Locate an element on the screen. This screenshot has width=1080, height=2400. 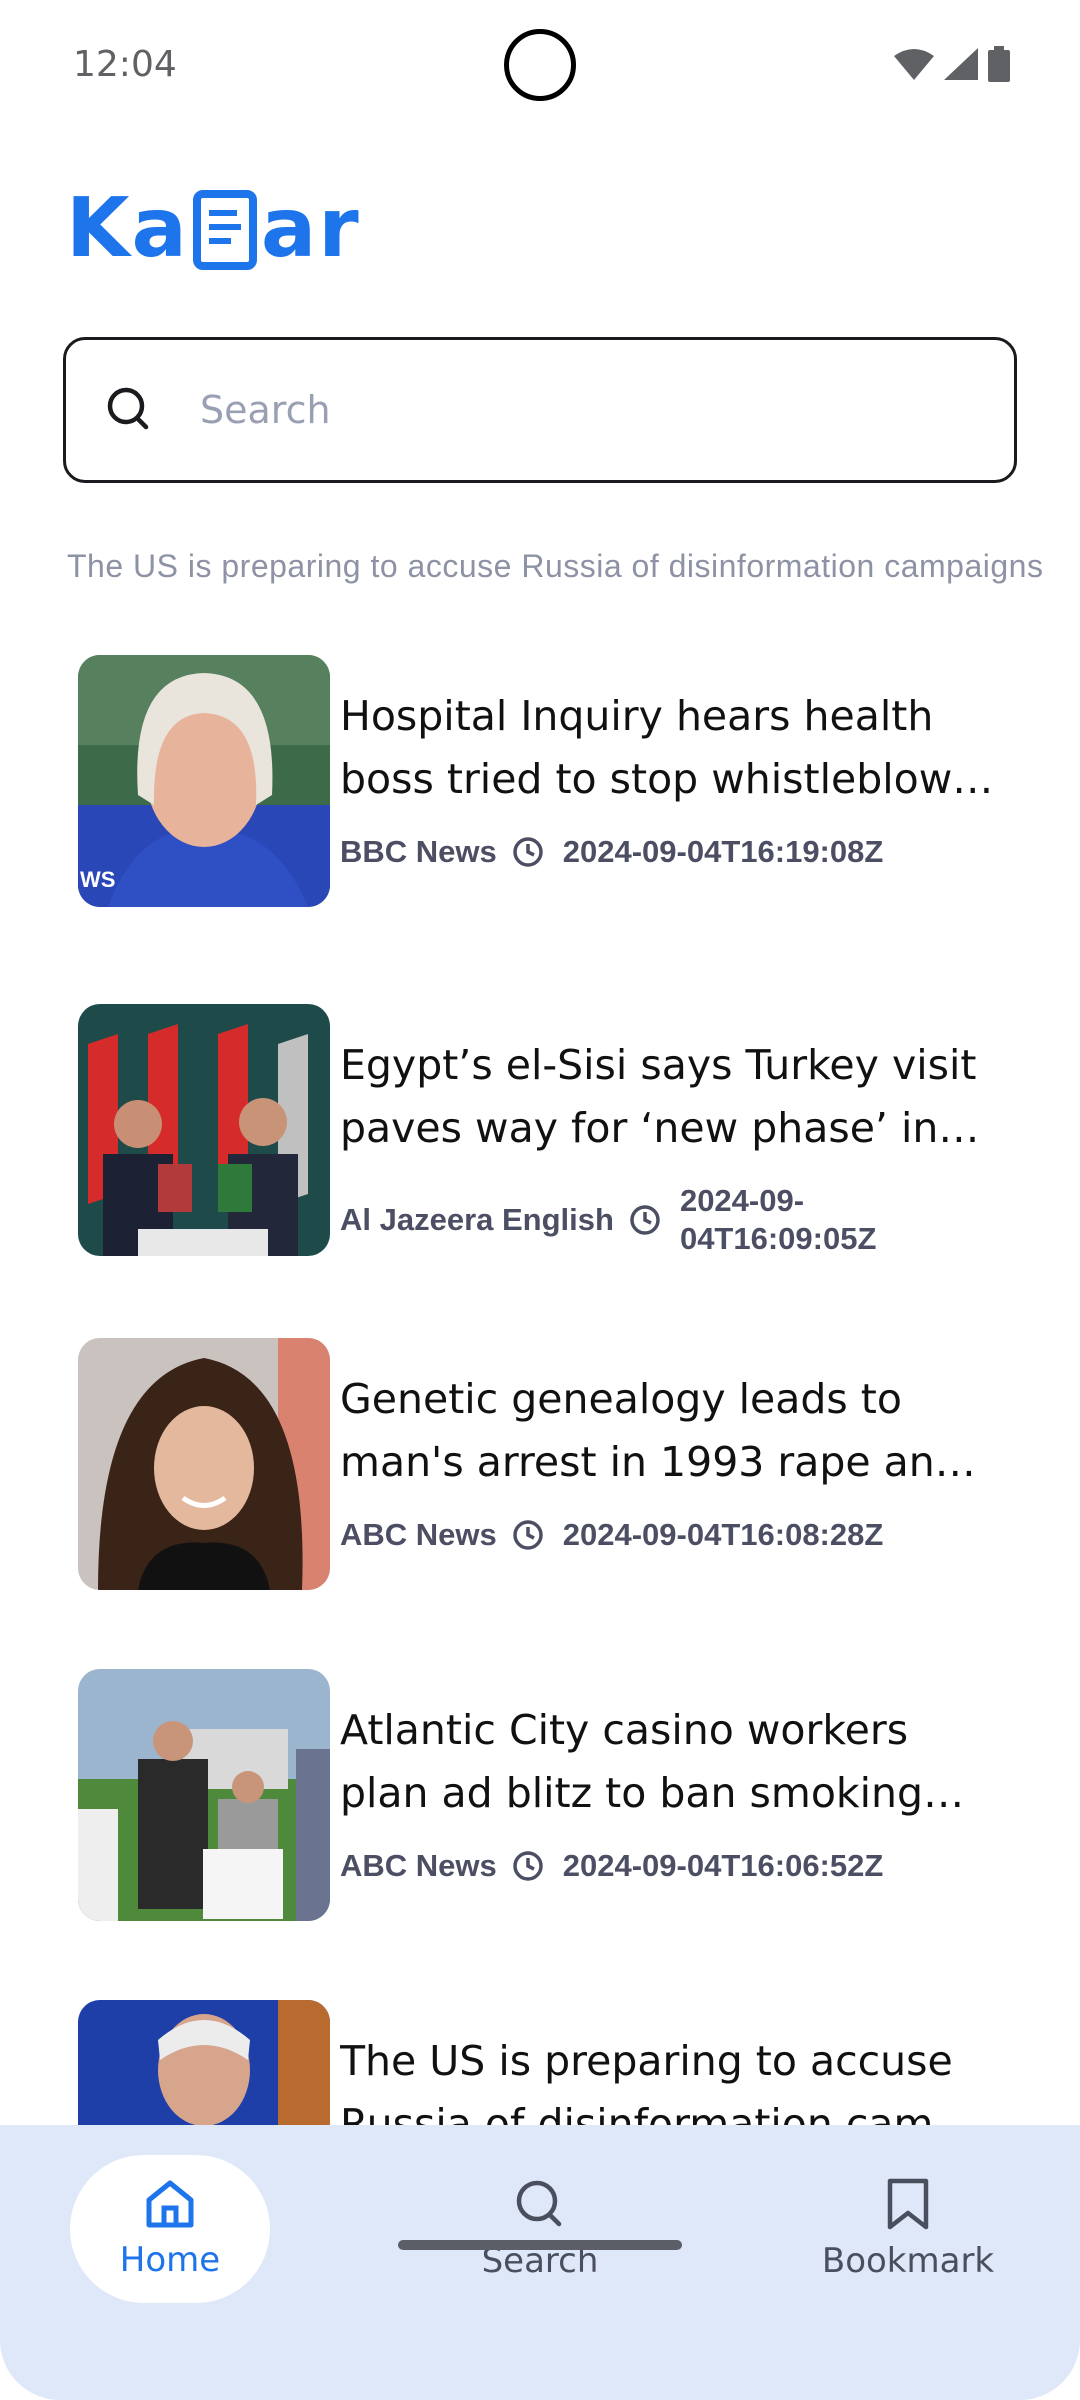
status-time: 12:04 is located at coordinates (125, 64).